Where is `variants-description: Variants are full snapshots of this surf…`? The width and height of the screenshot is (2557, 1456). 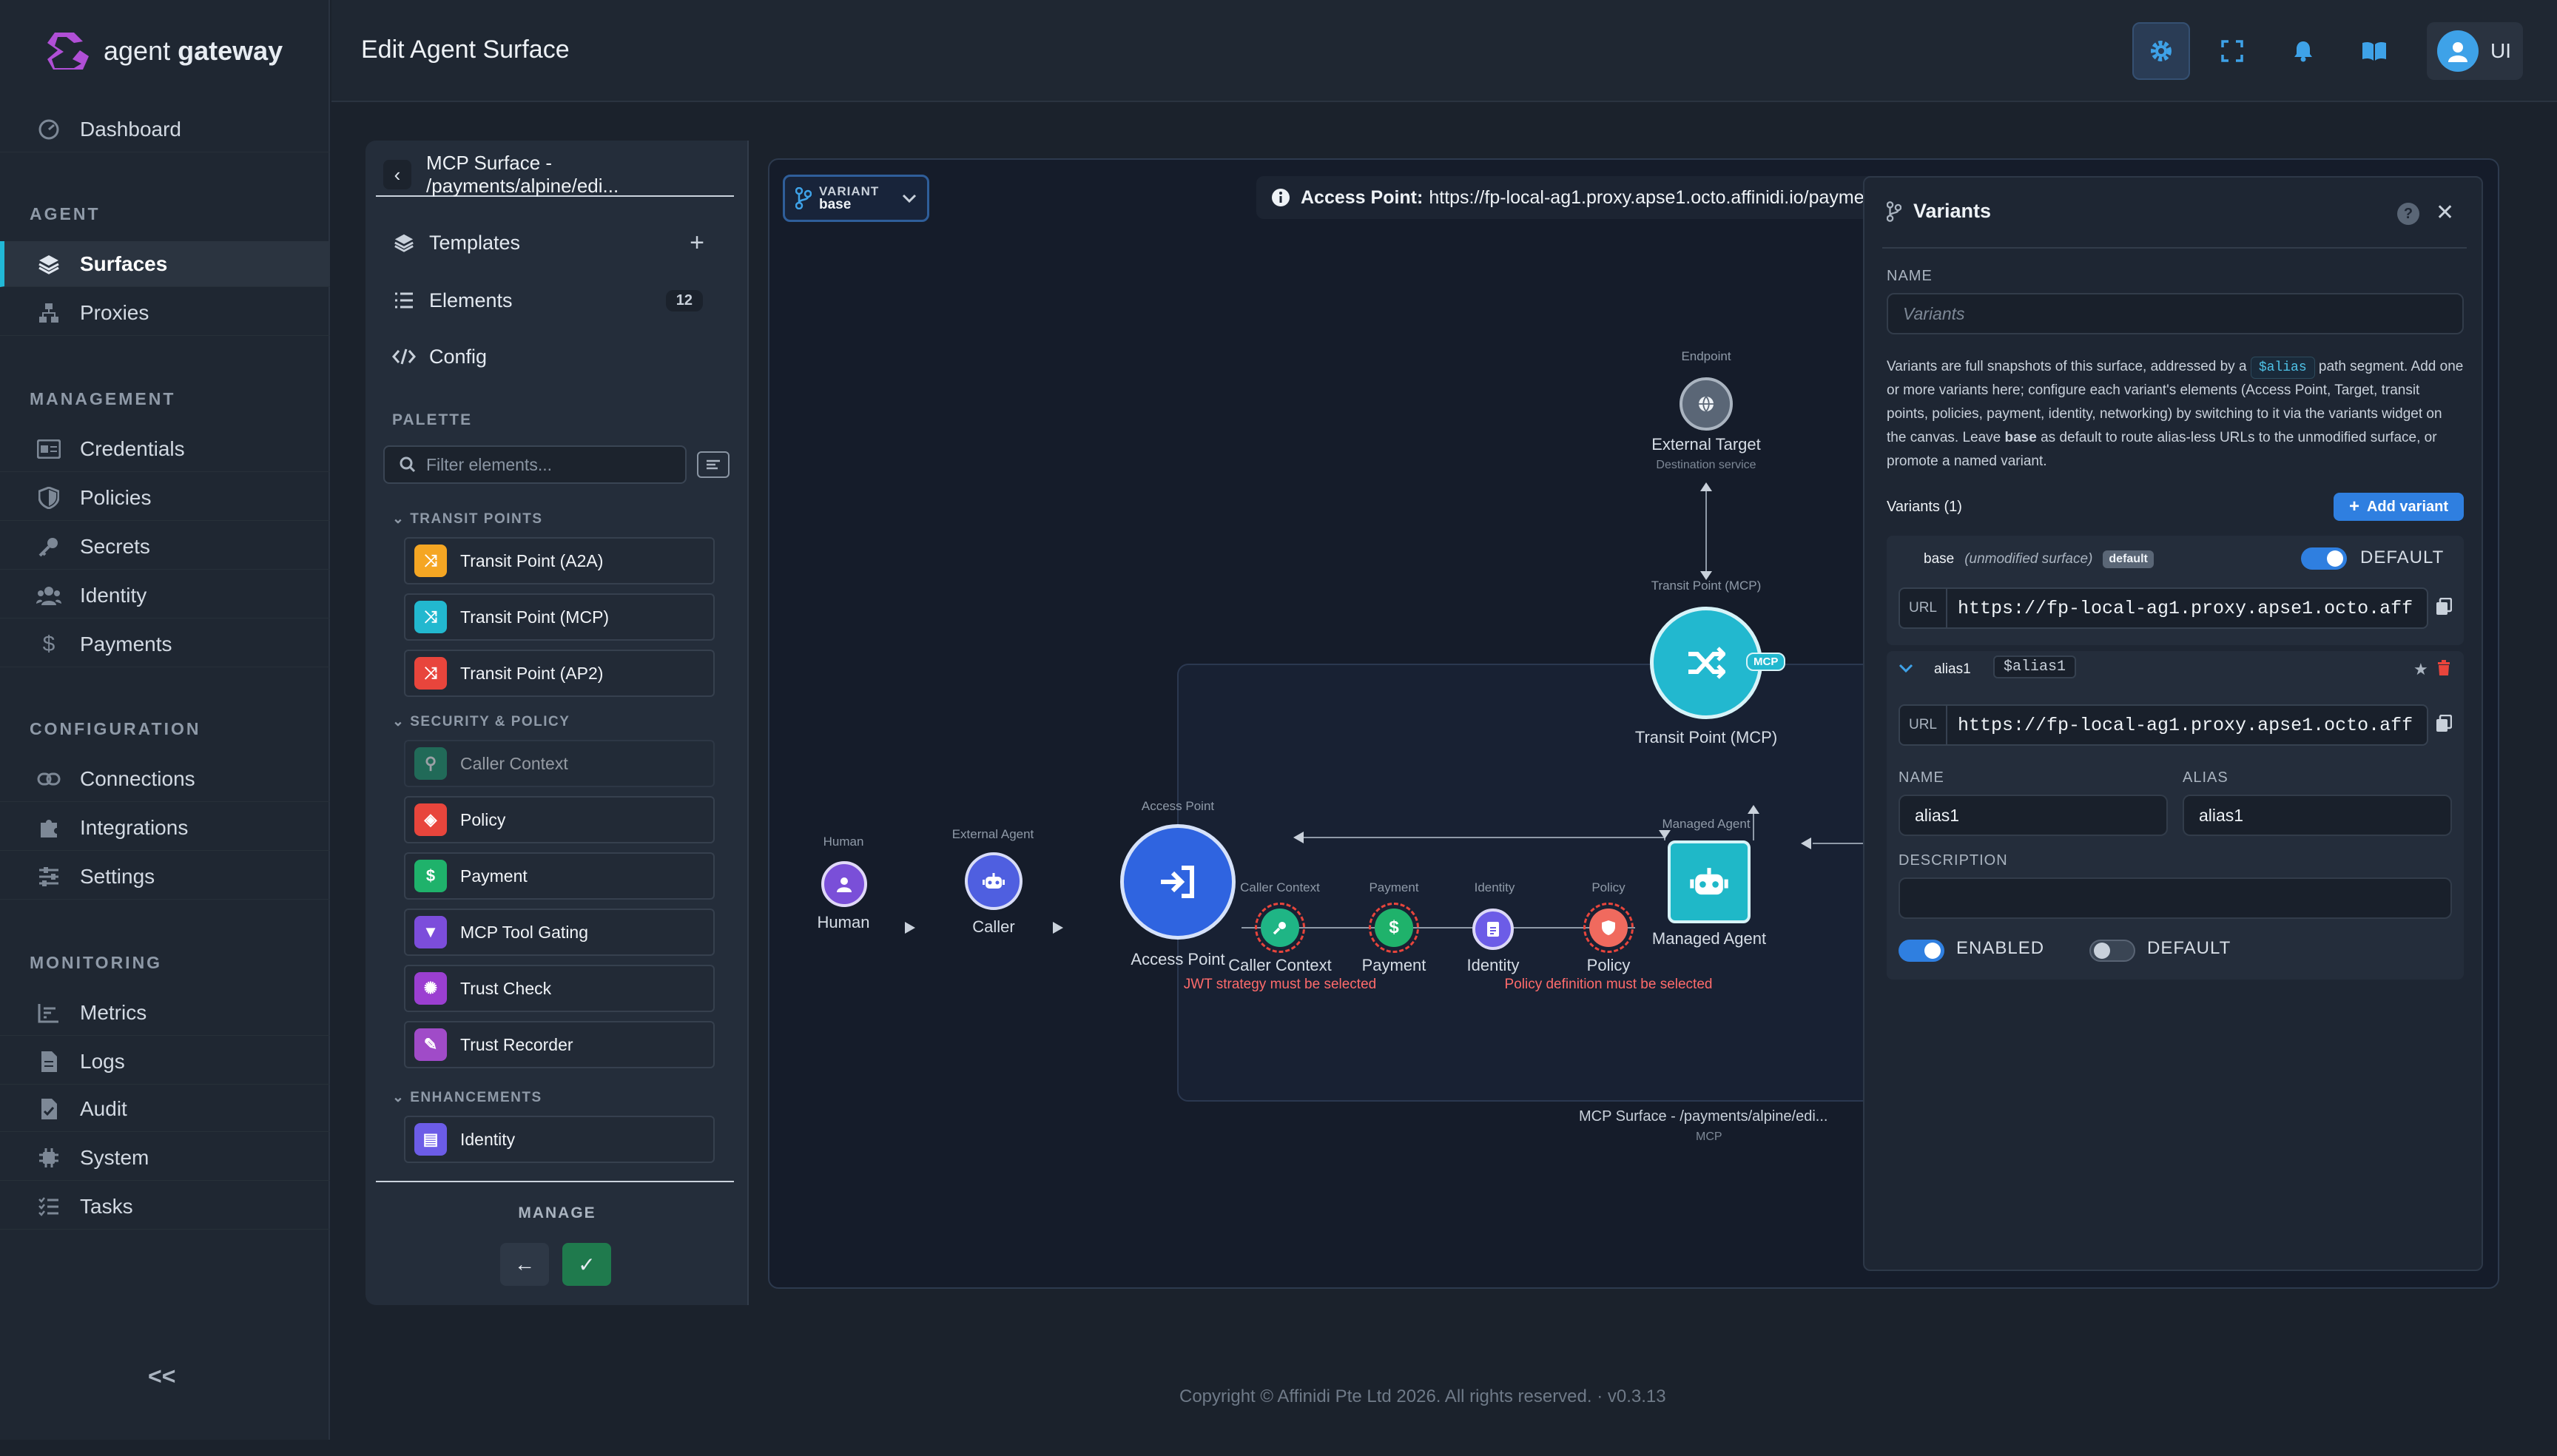
variants-description: Variants are full snapshots of this surf… is located at coordinates (2176, 414).